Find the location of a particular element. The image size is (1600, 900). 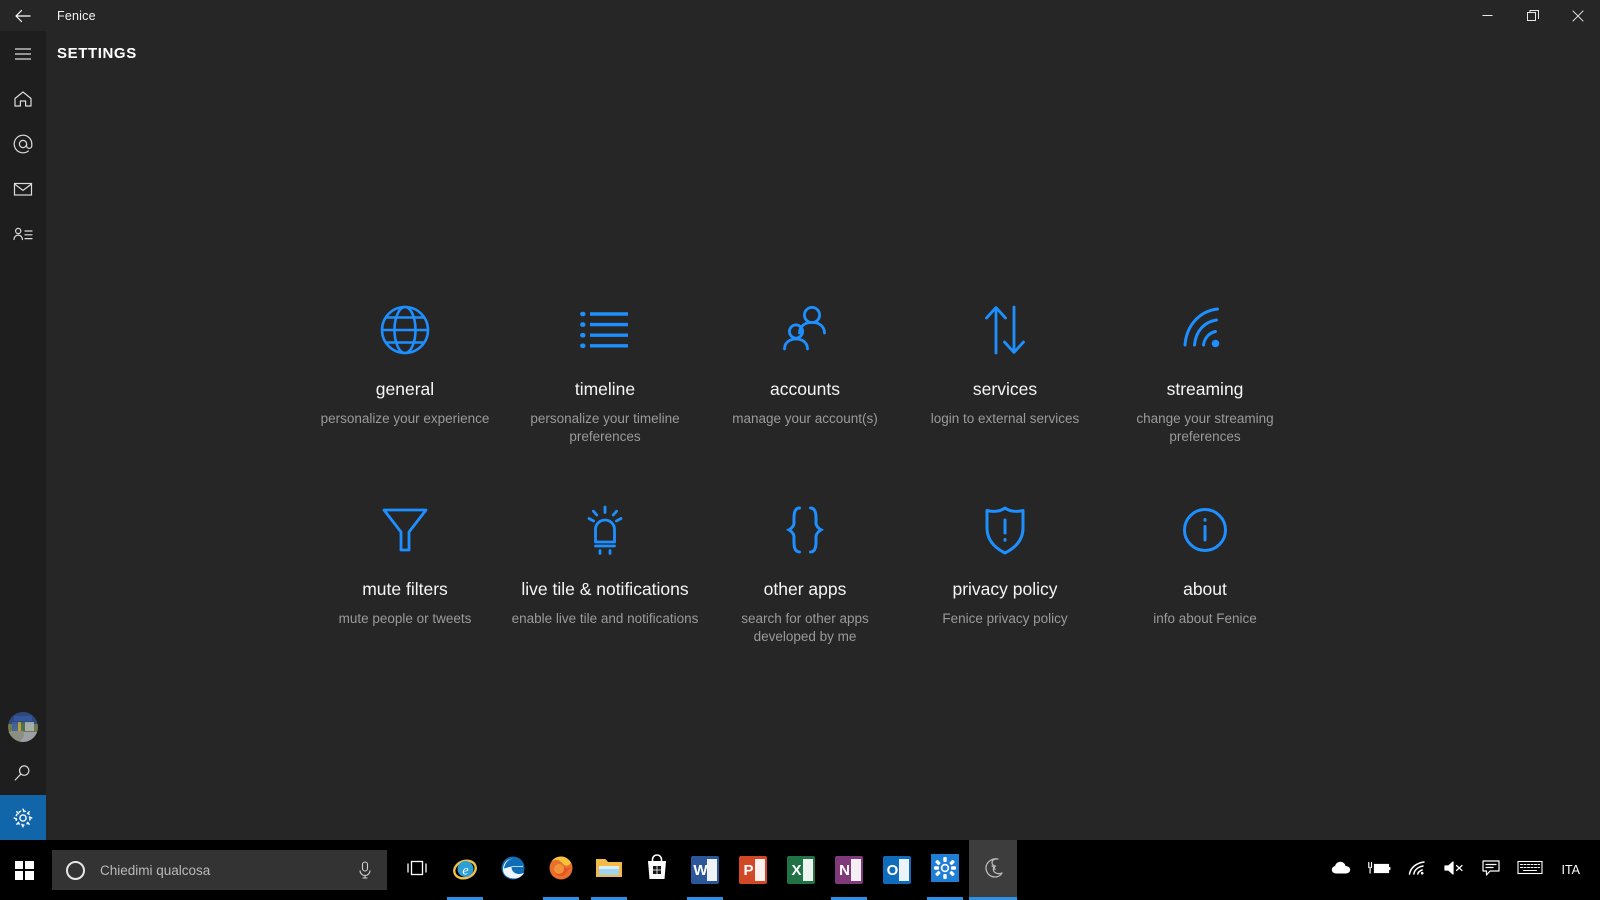

taskbar-internet-explorer: e is located at coordinates (465, 870).